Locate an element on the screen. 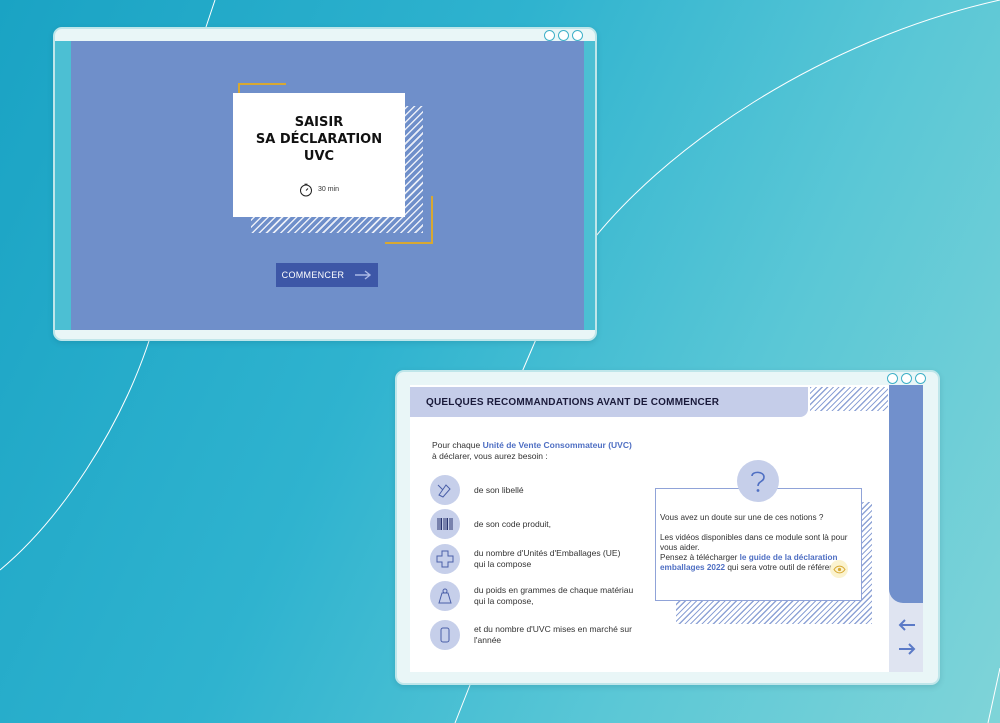  previous-arrow-icon is located at coordinates (907, 625).